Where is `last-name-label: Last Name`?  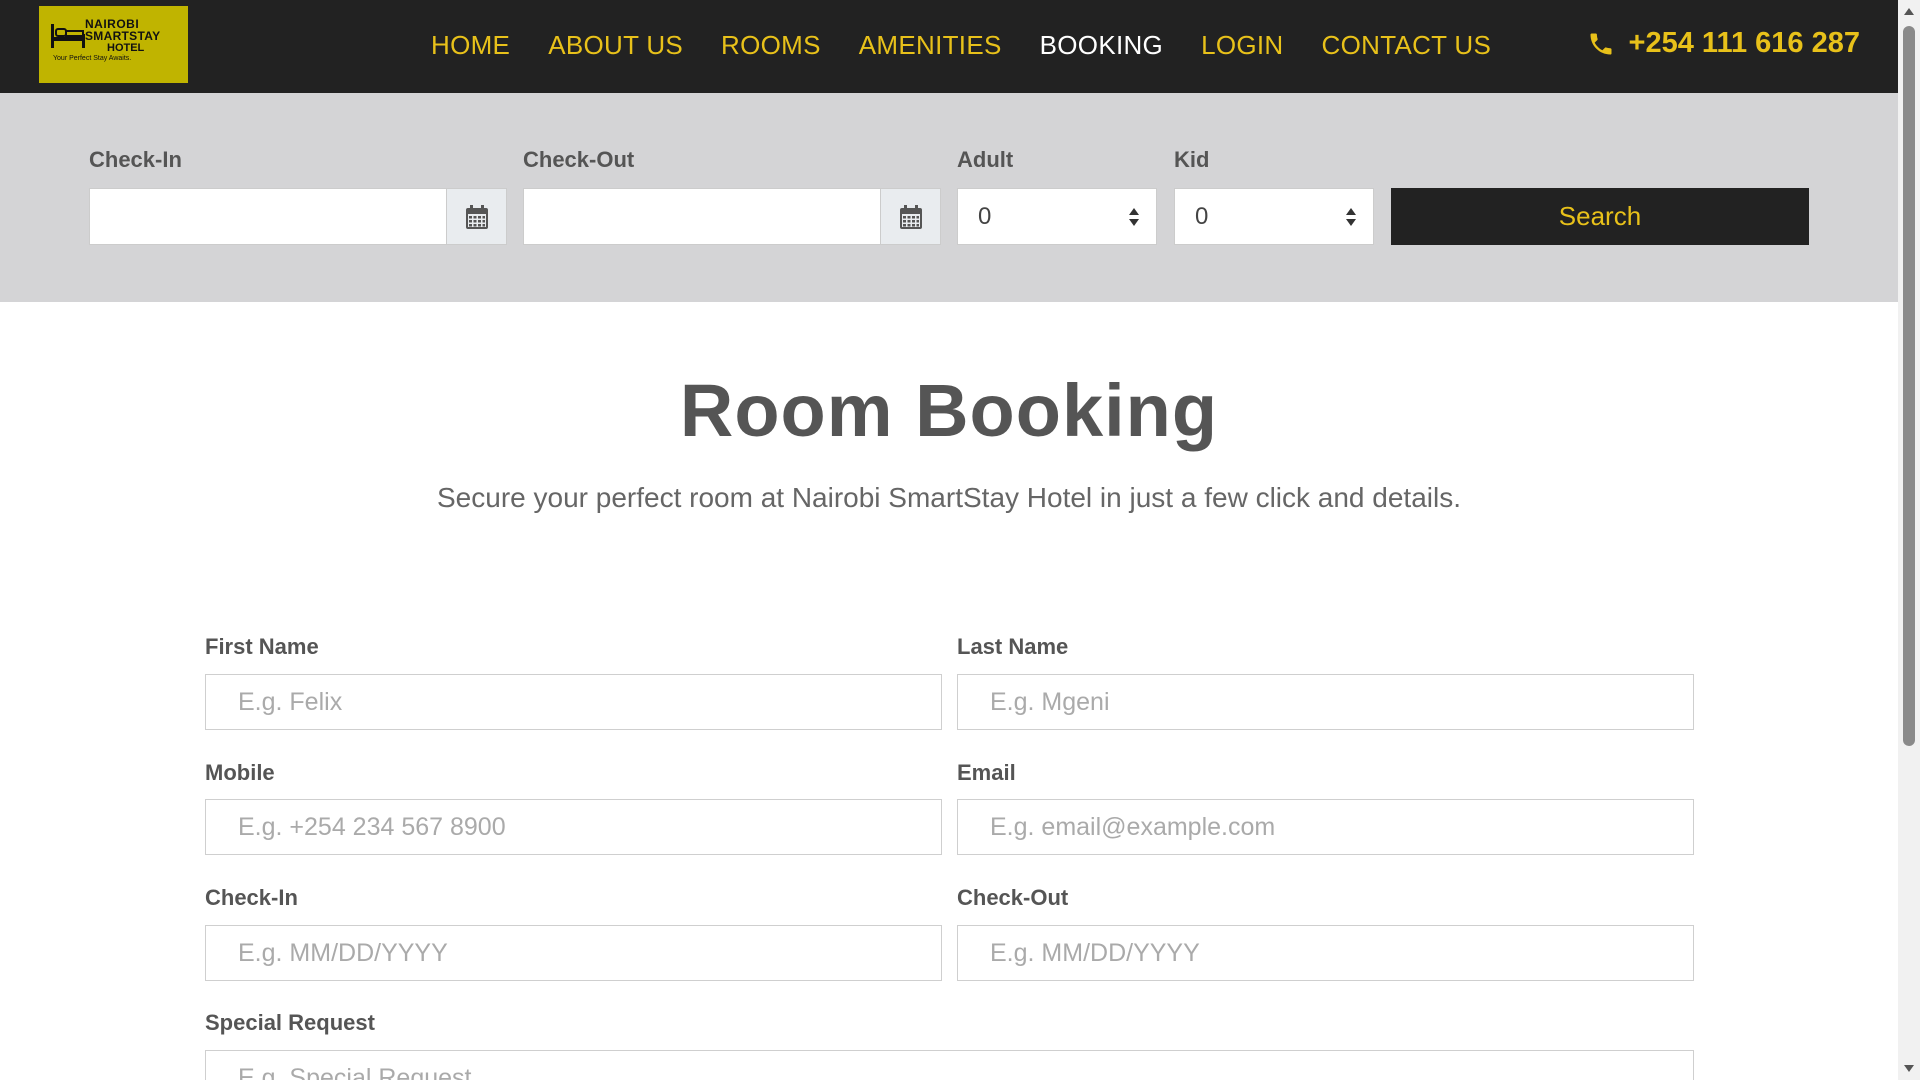 last-name-label: Last Name is located at coordinates (1013, 646).